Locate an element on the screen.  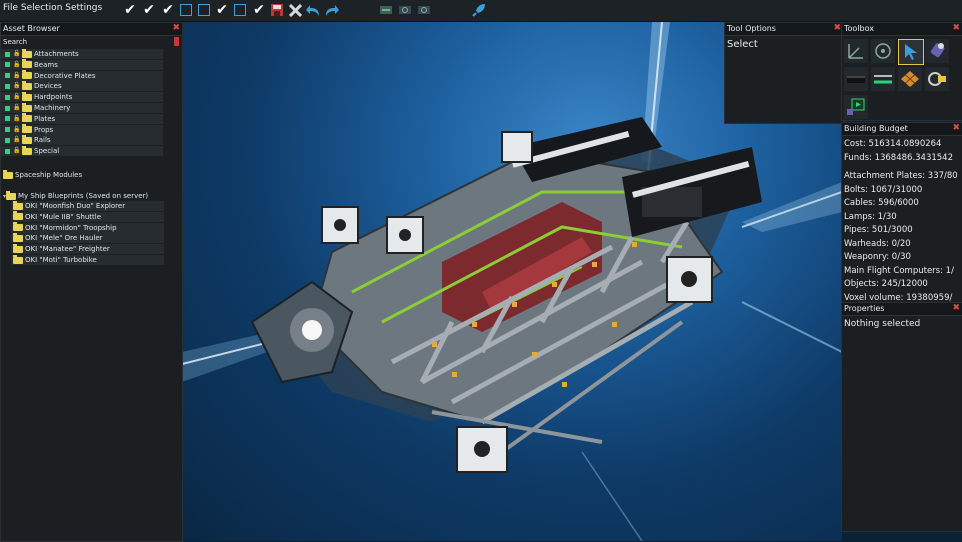
category-item: 🔓 Attachments is located at coordinates (82, 53).